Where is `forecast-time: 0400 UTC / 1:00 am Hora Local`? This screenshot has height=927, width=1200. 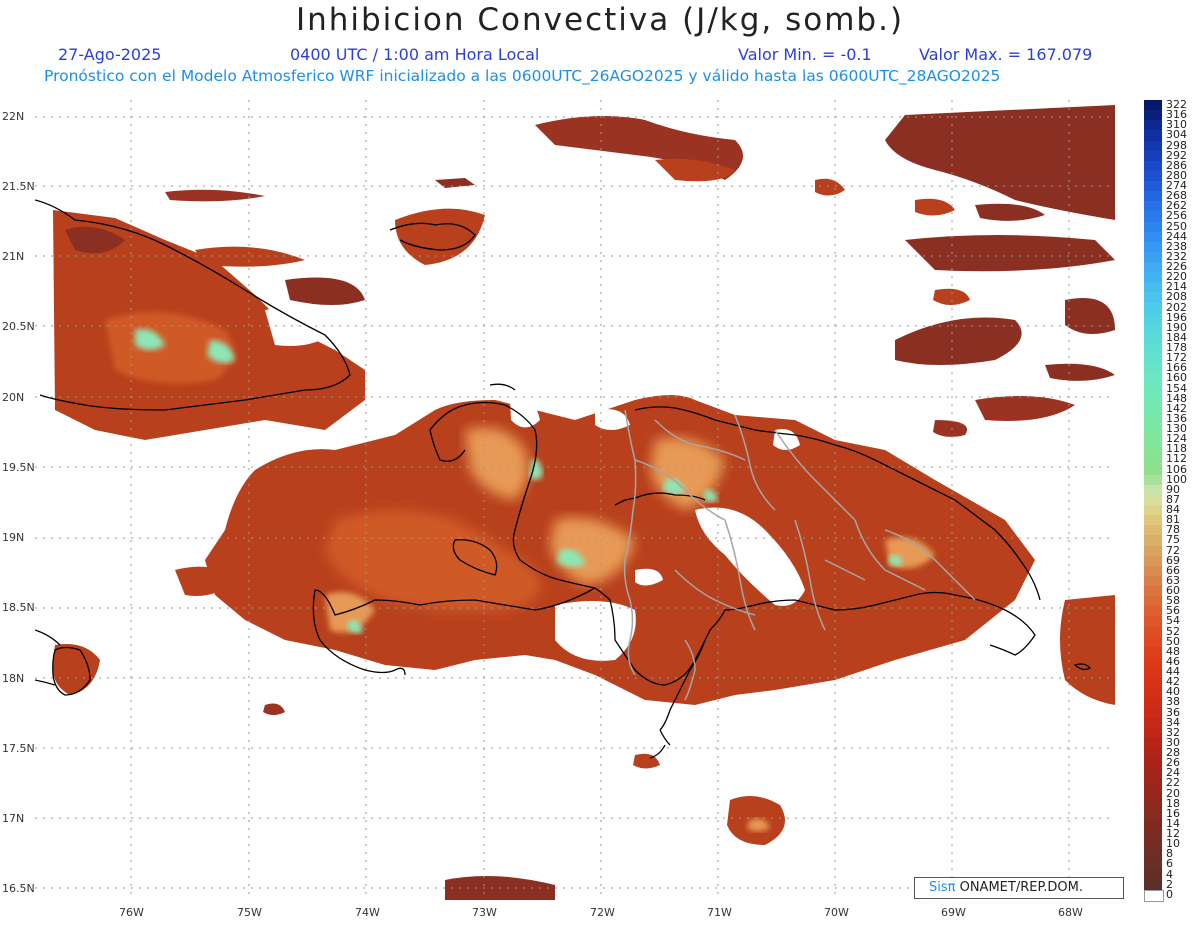 forecast-time: 0400 UTC / 1:00 am Hora Local is located at coordinates (415, 54).